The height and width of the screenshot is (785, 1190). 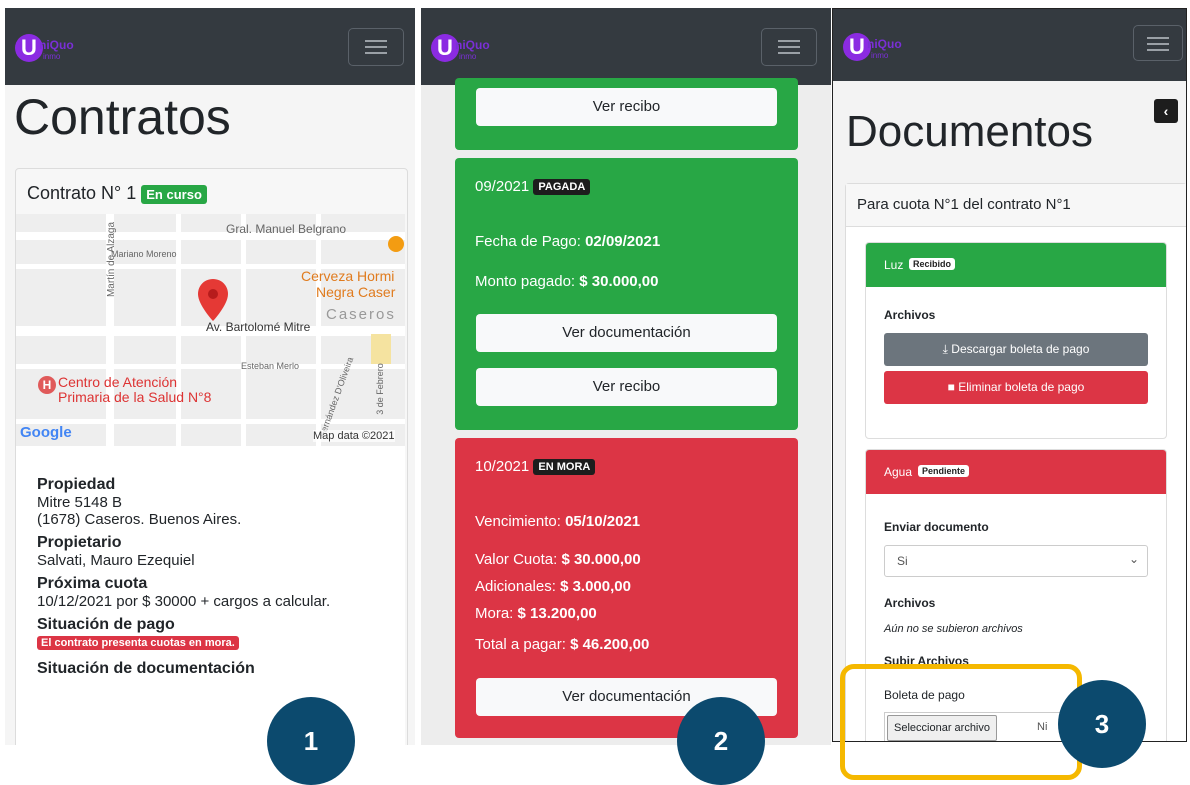 What do you see at coordinates (945, 349) in the screenshot?
I see `download-icon: ⤓` at bounding box center [945, 349].